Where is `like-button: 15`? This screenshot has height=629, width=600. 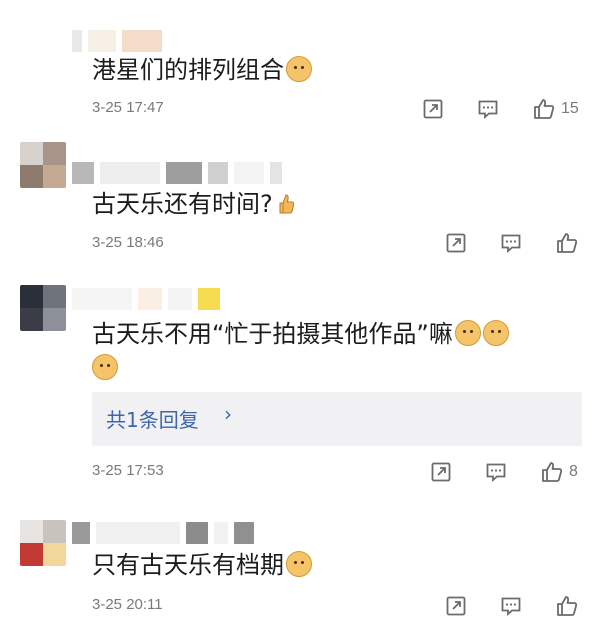
like-button: 15 is located at coordinates (555, 109).